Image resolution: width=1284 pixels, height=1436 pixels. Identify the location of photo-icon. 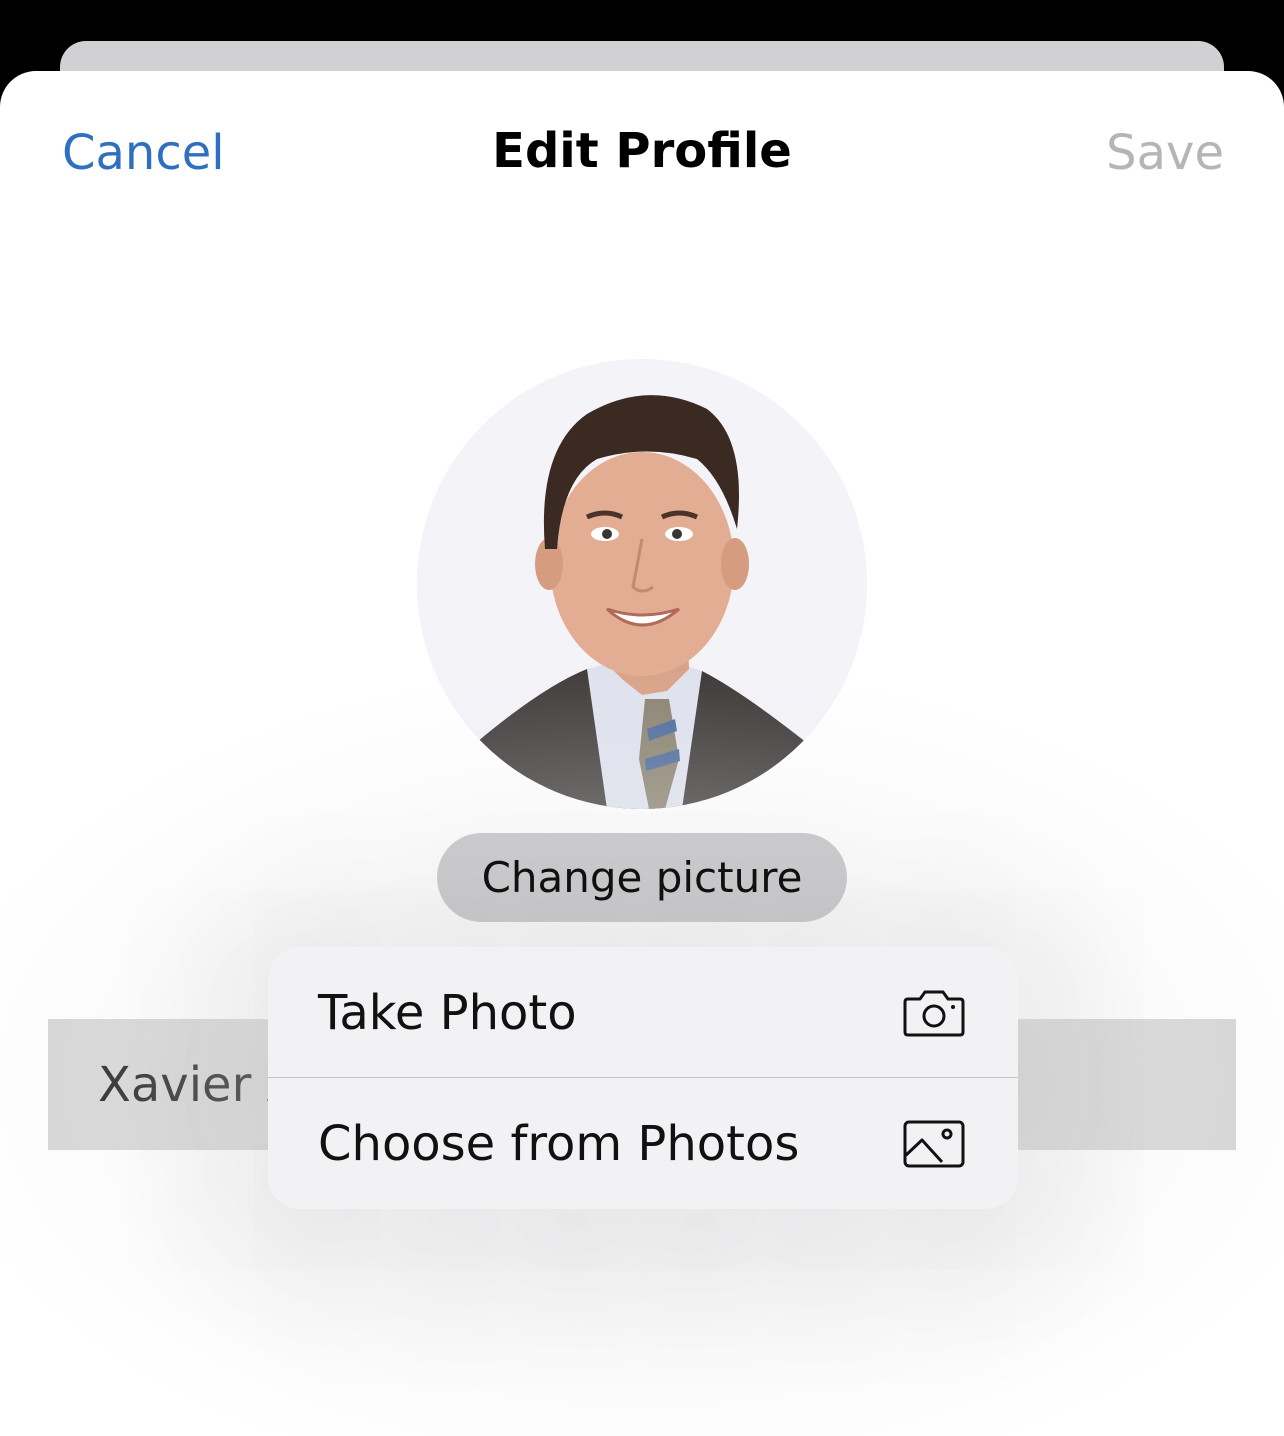
(934, 1144).